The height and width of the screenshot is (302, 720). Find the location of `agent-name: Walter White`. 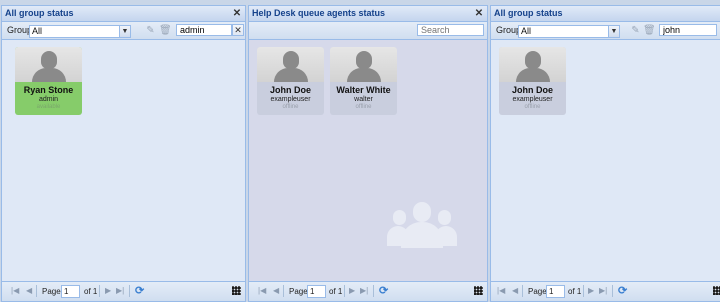

agent-name: Walter White is located at coordinates (363, 90).